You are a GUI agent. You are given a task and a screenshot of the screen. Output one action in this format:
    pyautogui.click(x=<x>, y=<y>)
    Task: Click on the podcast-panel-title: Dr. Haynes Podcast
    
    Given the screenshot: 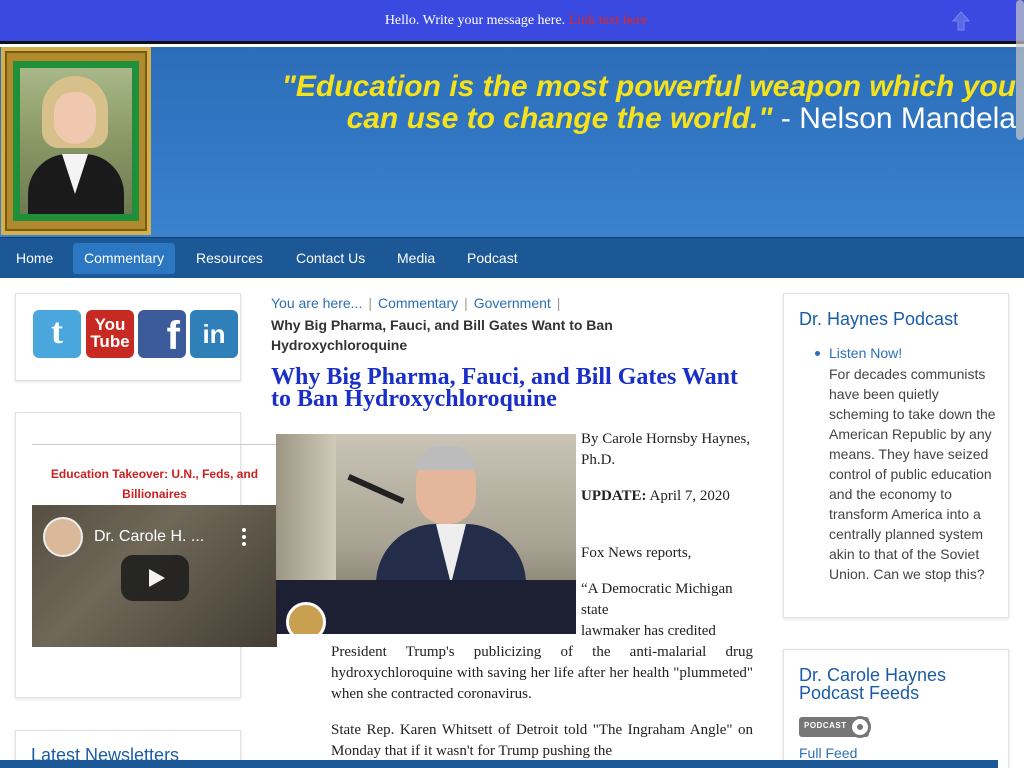 What is the action you would take?
    pyautogui.click(x=879, y=319)
    